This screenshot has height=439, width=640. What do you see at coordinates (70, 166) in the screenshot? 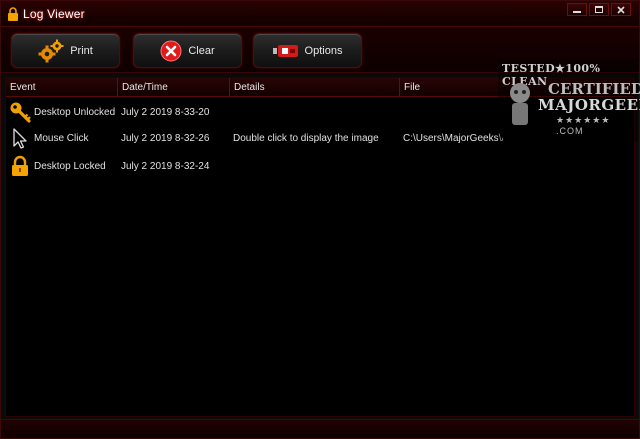
I see `event-cell: Desktop Locked` at bounding box center [70, 166].